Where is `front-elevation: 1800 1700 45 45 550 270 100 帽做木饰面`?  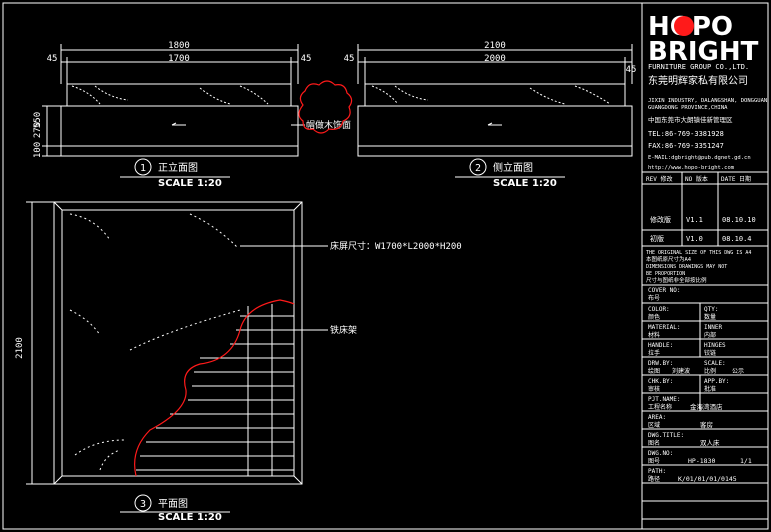 front-elevation: 1800 1700 45 45 550 270 100 帽做木饰面 is located at coordinates (192, 99).